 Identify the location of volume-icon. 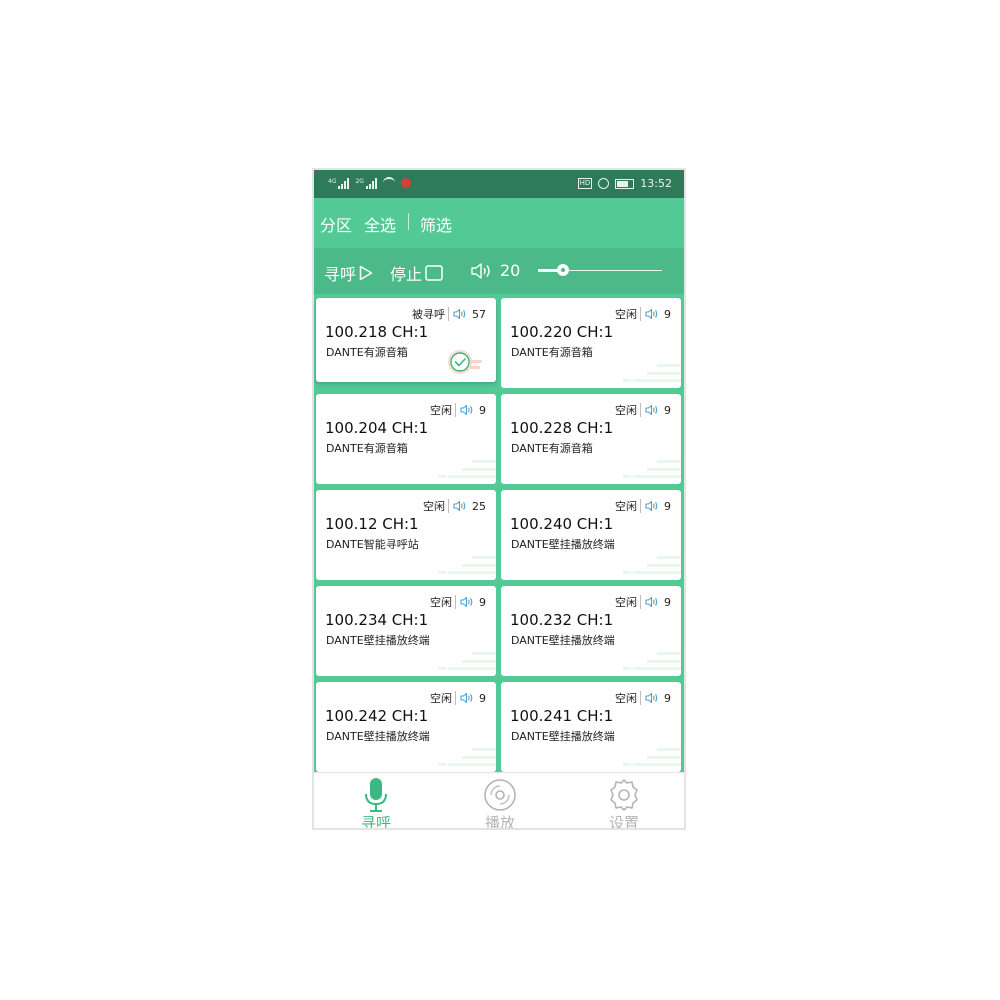
(481, 271).